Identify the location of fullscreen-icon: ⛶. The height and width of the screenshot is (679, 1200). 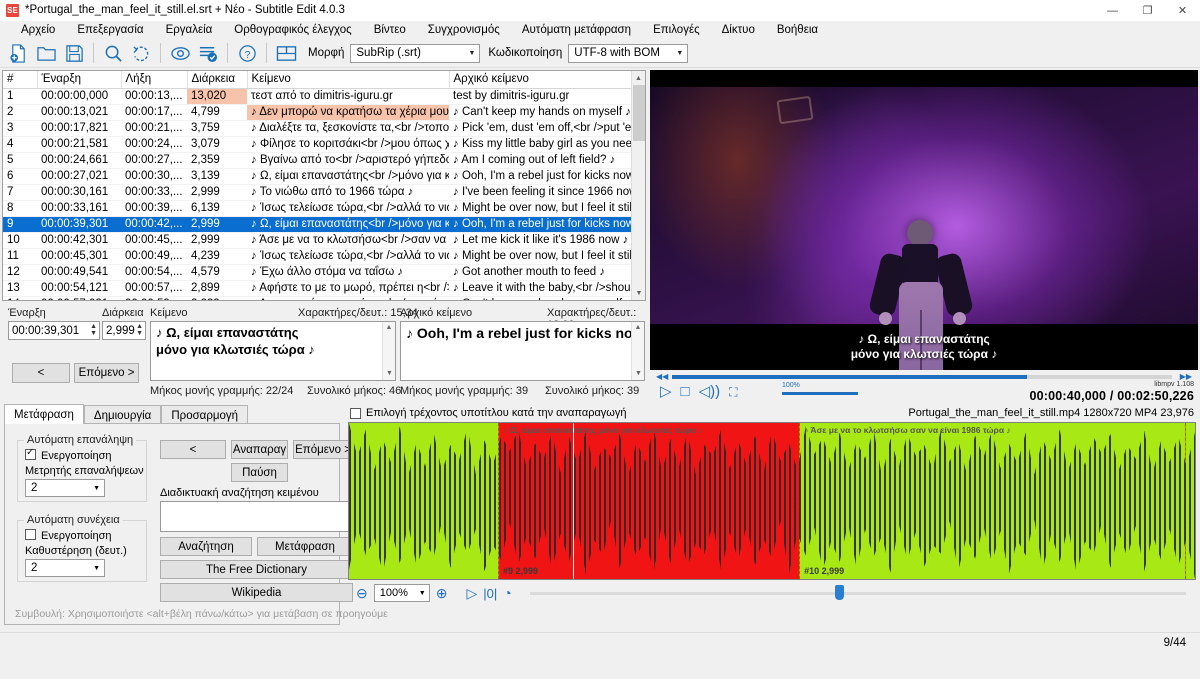
(733, 392).